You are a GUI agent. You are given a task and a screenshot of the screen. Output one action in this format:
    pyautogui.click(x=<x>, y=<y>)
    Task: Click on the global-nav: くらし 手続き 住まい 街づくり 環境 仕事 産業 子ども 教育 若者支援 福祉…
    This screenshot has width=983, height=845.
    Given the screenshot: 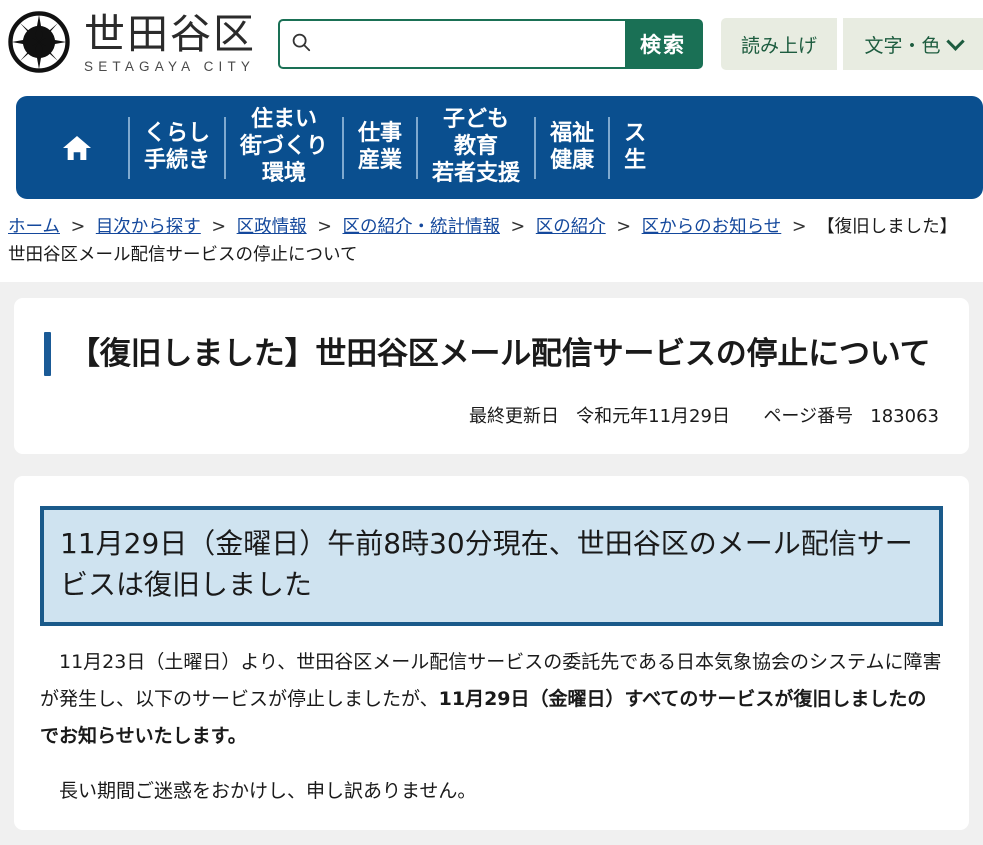 What is the action you would take?
    pyautogui.click(x=499, y=147)
    